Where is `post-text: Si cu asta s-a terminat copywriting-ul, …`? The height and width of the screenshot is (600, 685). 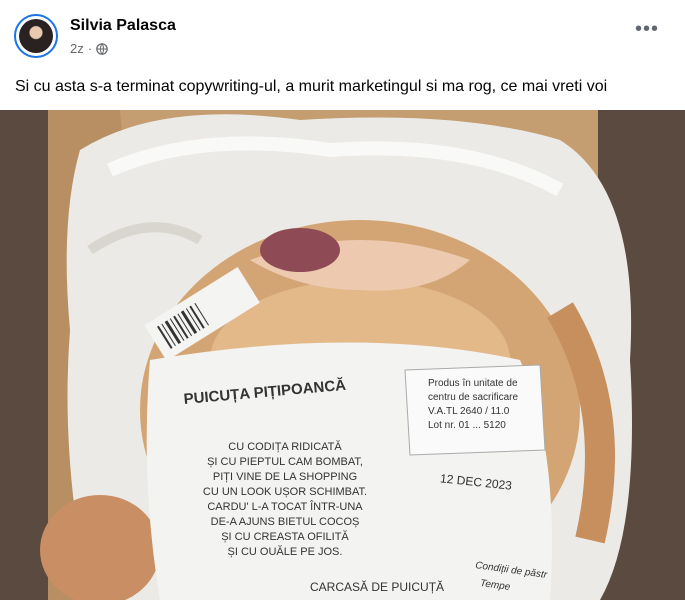
post-text: Si cu asta s-a terminat copywriting-ul, … is located at coordinates (311, 86).